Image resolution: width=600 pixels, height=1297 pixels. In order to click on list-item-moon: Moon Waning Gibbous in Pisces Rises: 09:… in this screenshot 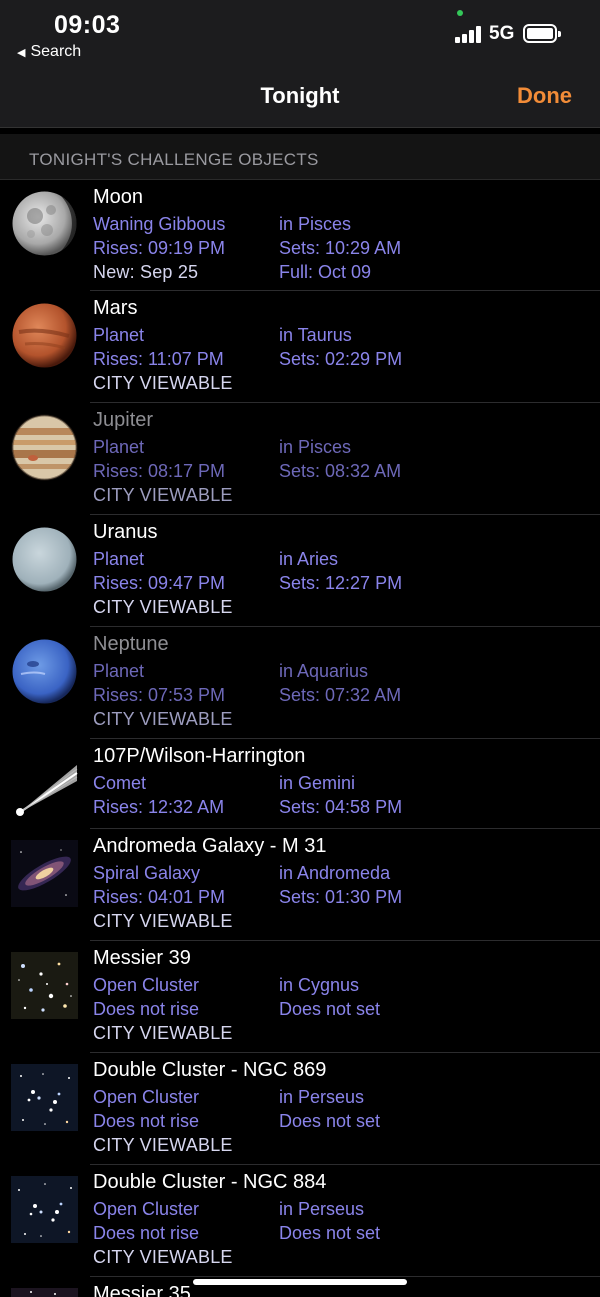, I will do `click(300, 235)`.